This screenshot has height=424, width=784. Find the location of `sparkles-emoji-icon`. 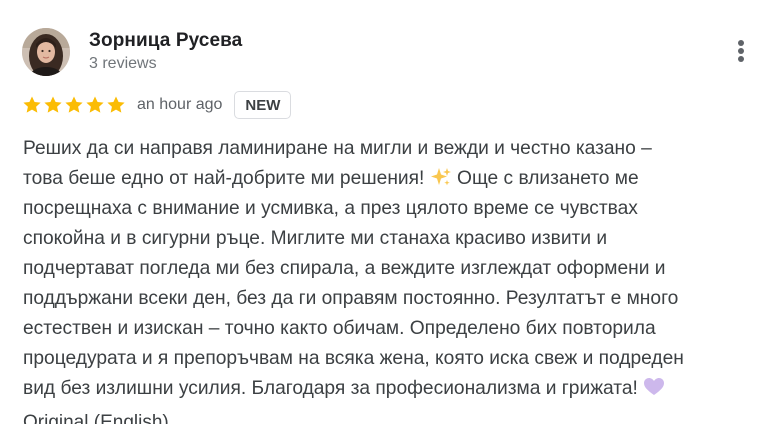

sparkles-emoji-icon is located at coordinates (440, 177).